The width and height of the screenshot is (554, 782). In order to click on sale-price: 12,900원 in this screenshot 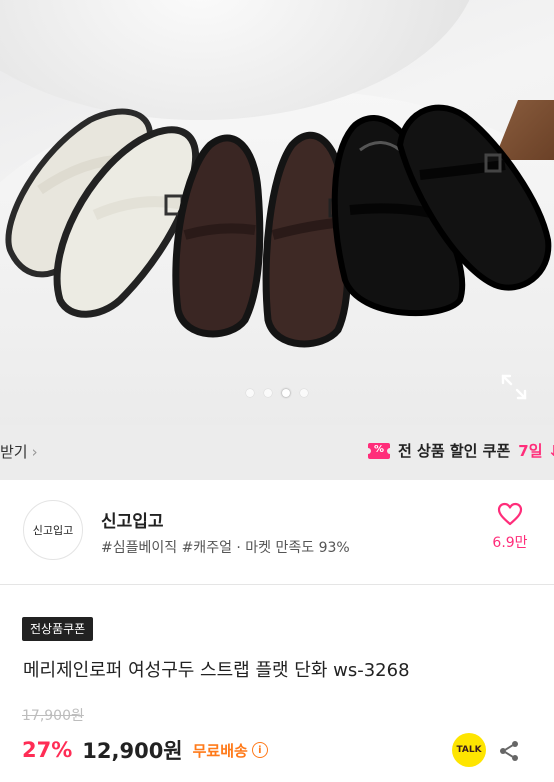, I will do `click(132, 751)`.